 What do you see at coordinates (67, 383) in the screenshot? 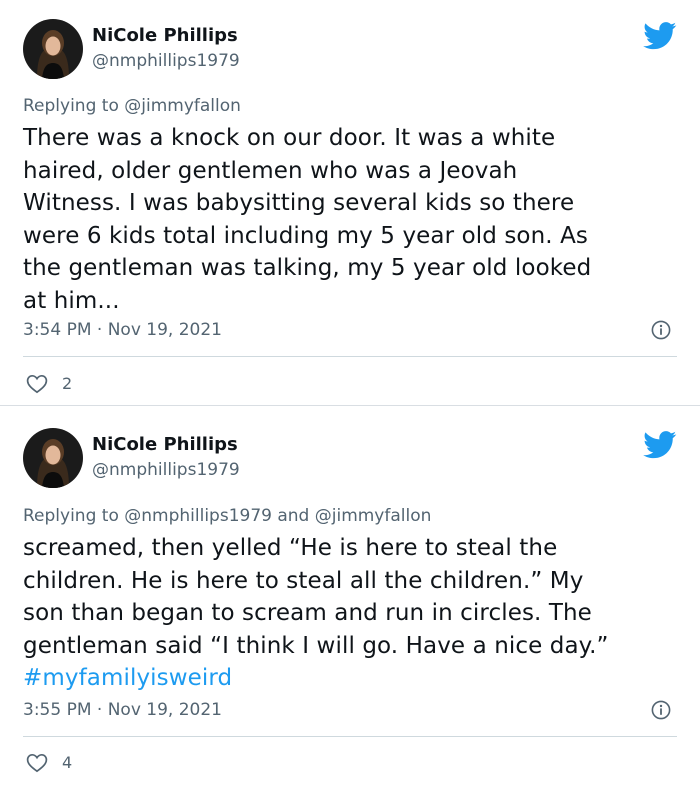
I see `like-count: 2` at bounding box center [67, 383].